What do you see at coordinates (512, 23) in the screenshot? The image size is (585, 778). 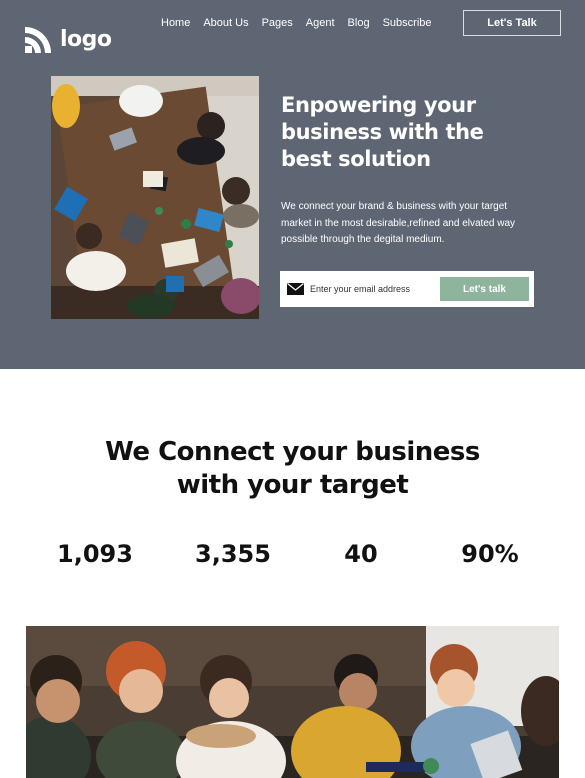 I see `lets-talk-button: Let's Talk` at bounding box center [512, 23].